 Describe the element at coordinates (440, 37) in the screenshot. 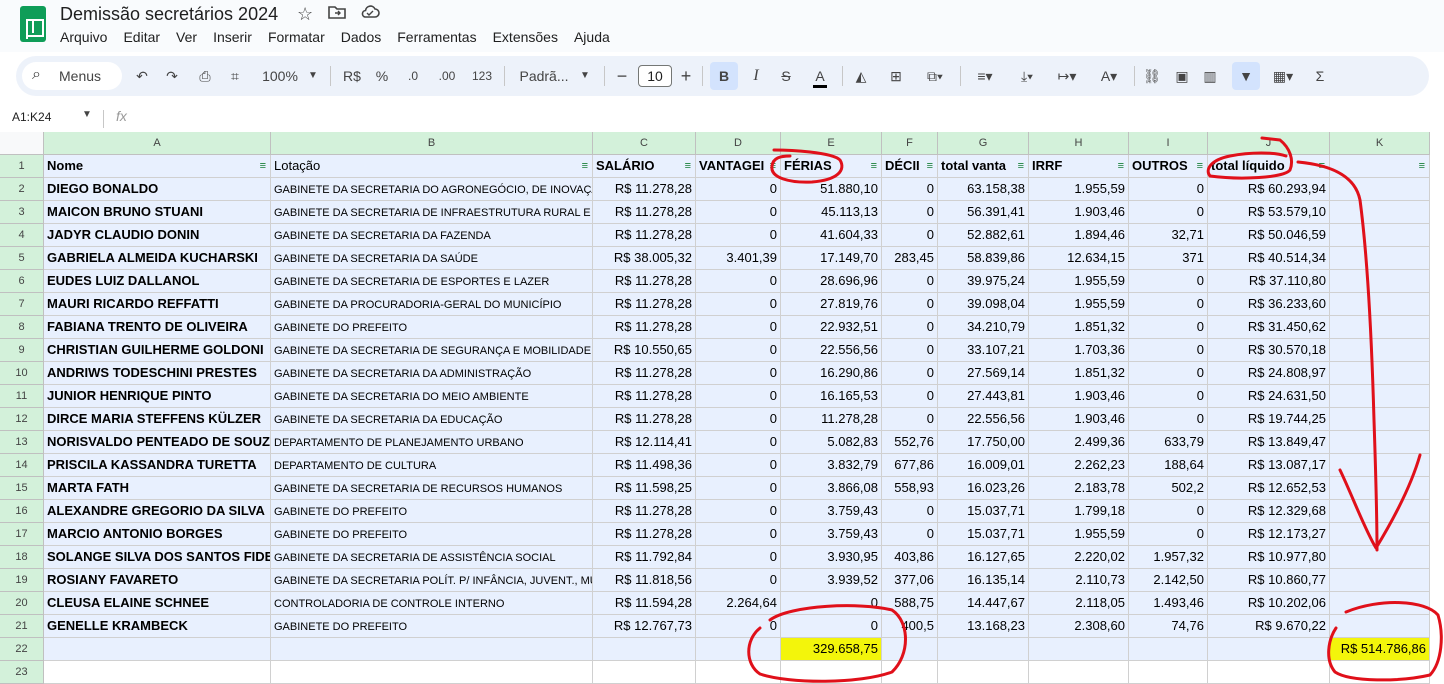

I see `menu-ferramentas: Ferramentas` at that location.